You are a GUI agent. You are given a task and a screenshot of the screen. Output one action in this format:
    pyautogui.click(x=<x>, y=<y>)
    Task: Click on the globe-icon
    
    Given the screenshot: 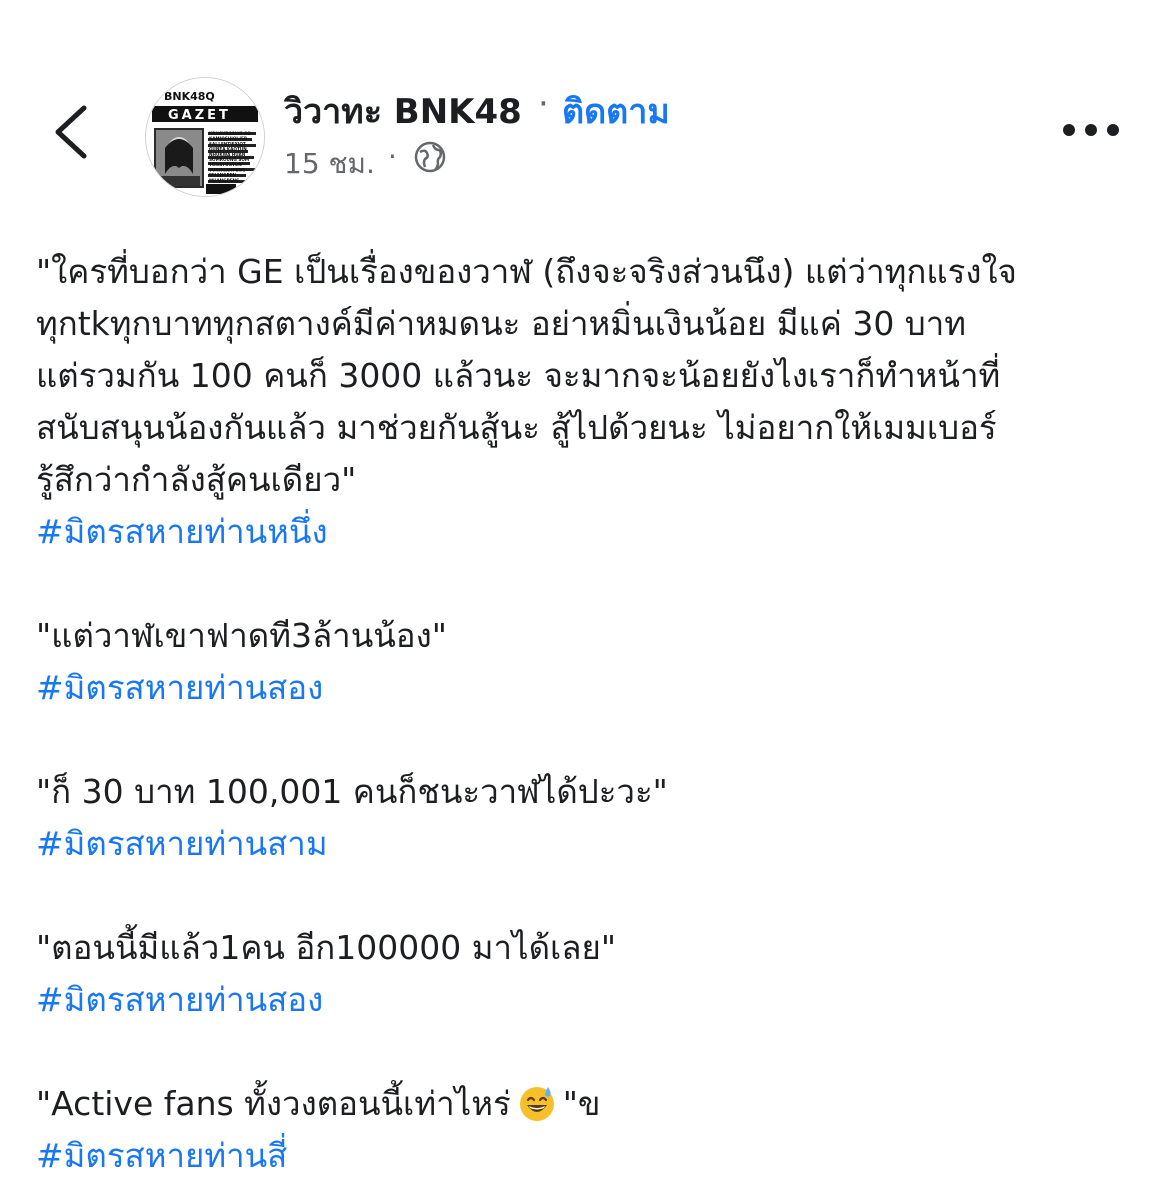 What is the action you would take?
    pyautogui.click(x=430, y=157)
    